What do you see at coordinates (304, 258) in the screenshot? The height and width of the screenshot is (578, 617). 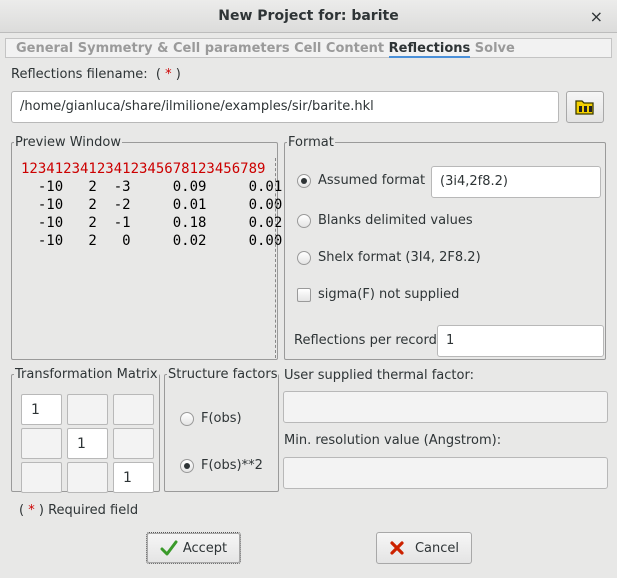 I see `shelx-format-radio` at bounding box center [304, 258].